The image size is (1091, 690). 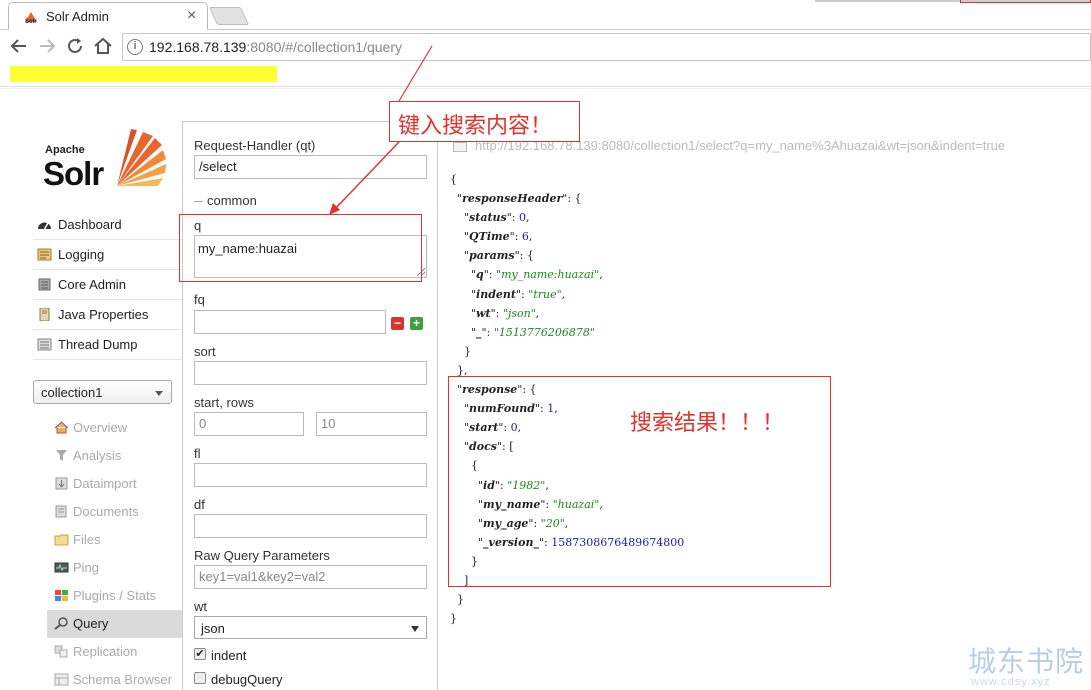 What do you see at coordinates (247, 679) in the screenshot?
I see `debug-query-label: debugQuery` at bounding box center [247, 679].